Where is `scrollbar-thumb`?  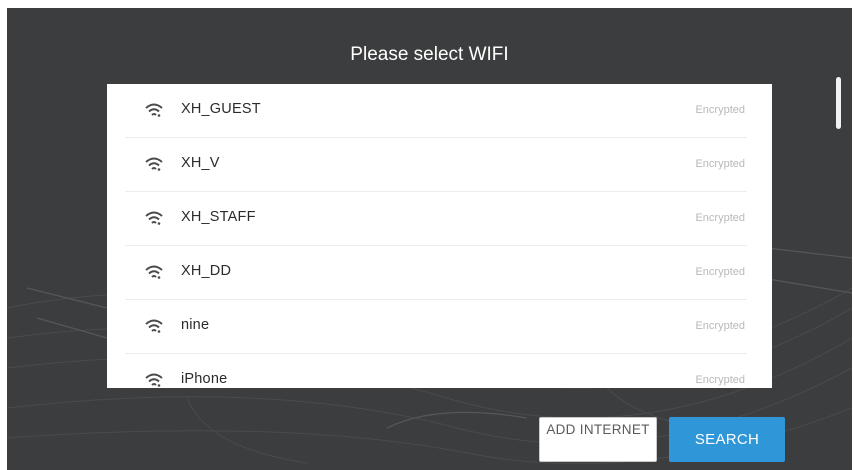
scrollbar-thumb is located at coordinates (838, 103).